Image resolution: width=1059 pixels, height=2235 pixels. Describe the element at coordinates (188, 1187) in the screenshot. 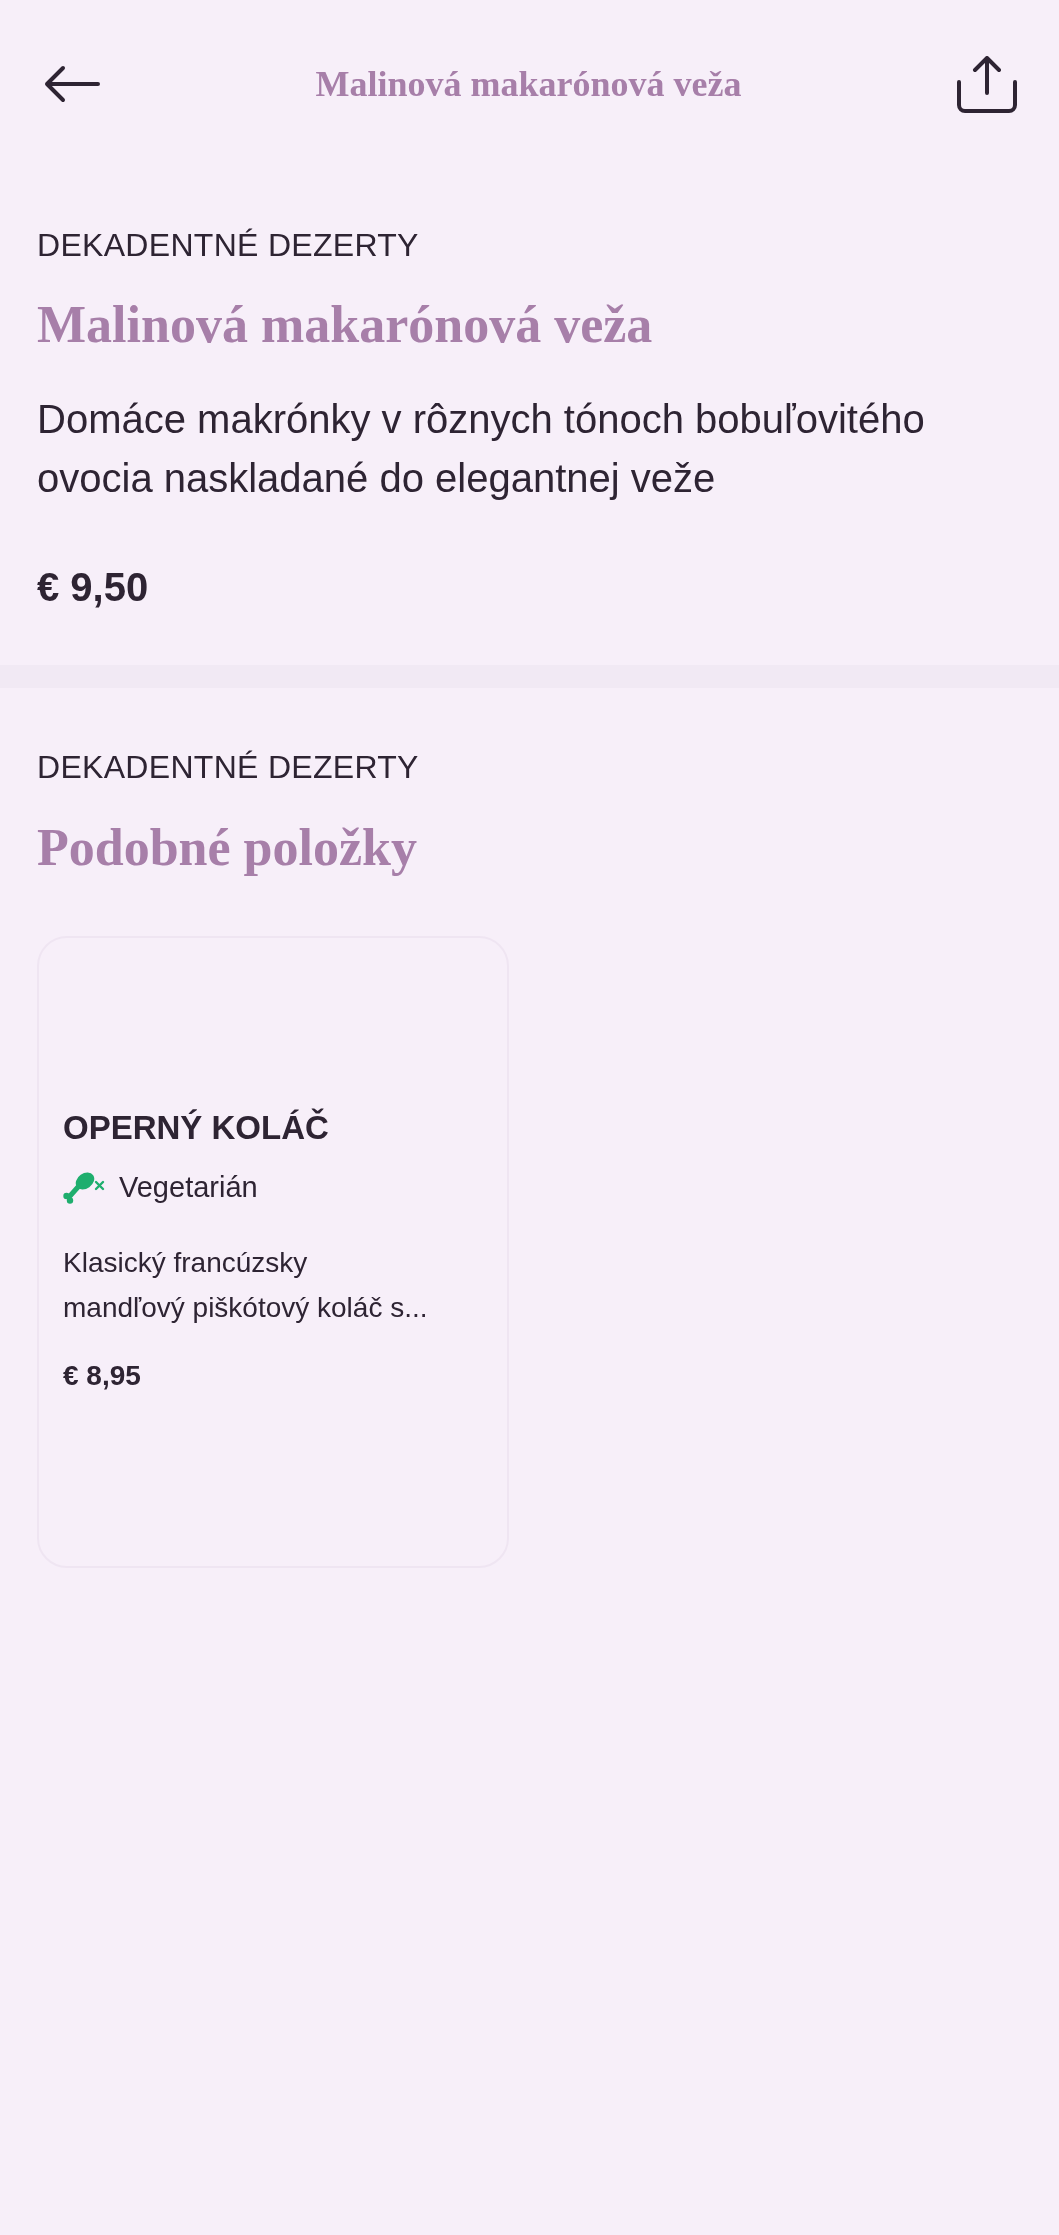

I see `diet-label: Vegetarián` at that location.